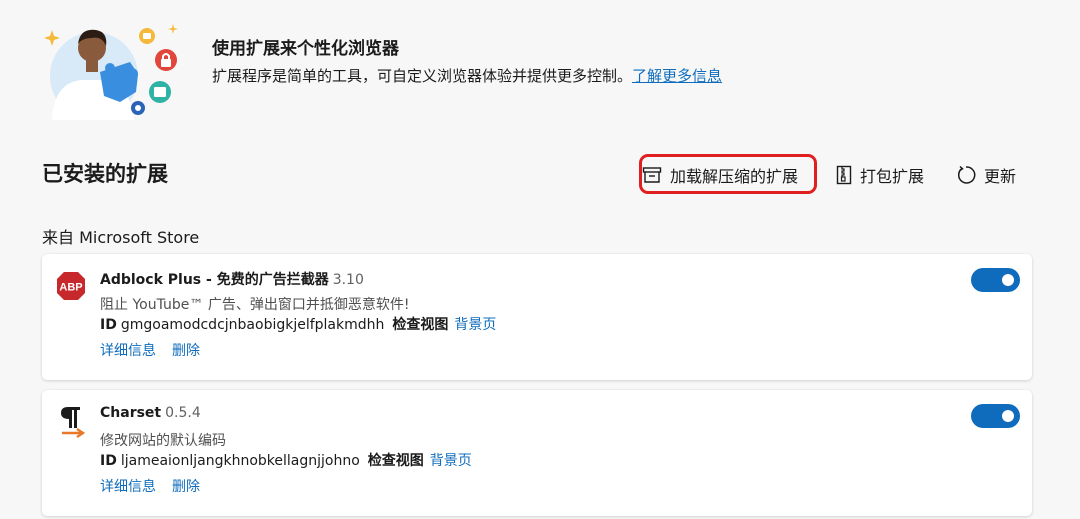 Image resolution: width=1080 pixels, height=519 pixels. What do you see at coordinates (252, 325) in the screenshot?
I see `extension-id: gmgoamodcdcjnbaobigkjelfplakmdhh` at bounding box center [252, 325].